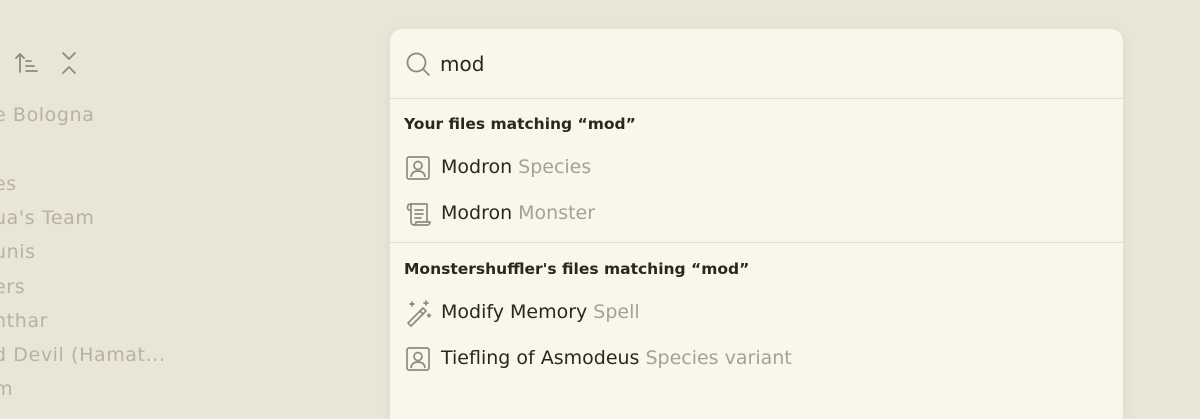  What do you see at coordinates (514, 312) in the screenshot?
I see `result-name: Modify Memory` at bounding box center [514, 312].